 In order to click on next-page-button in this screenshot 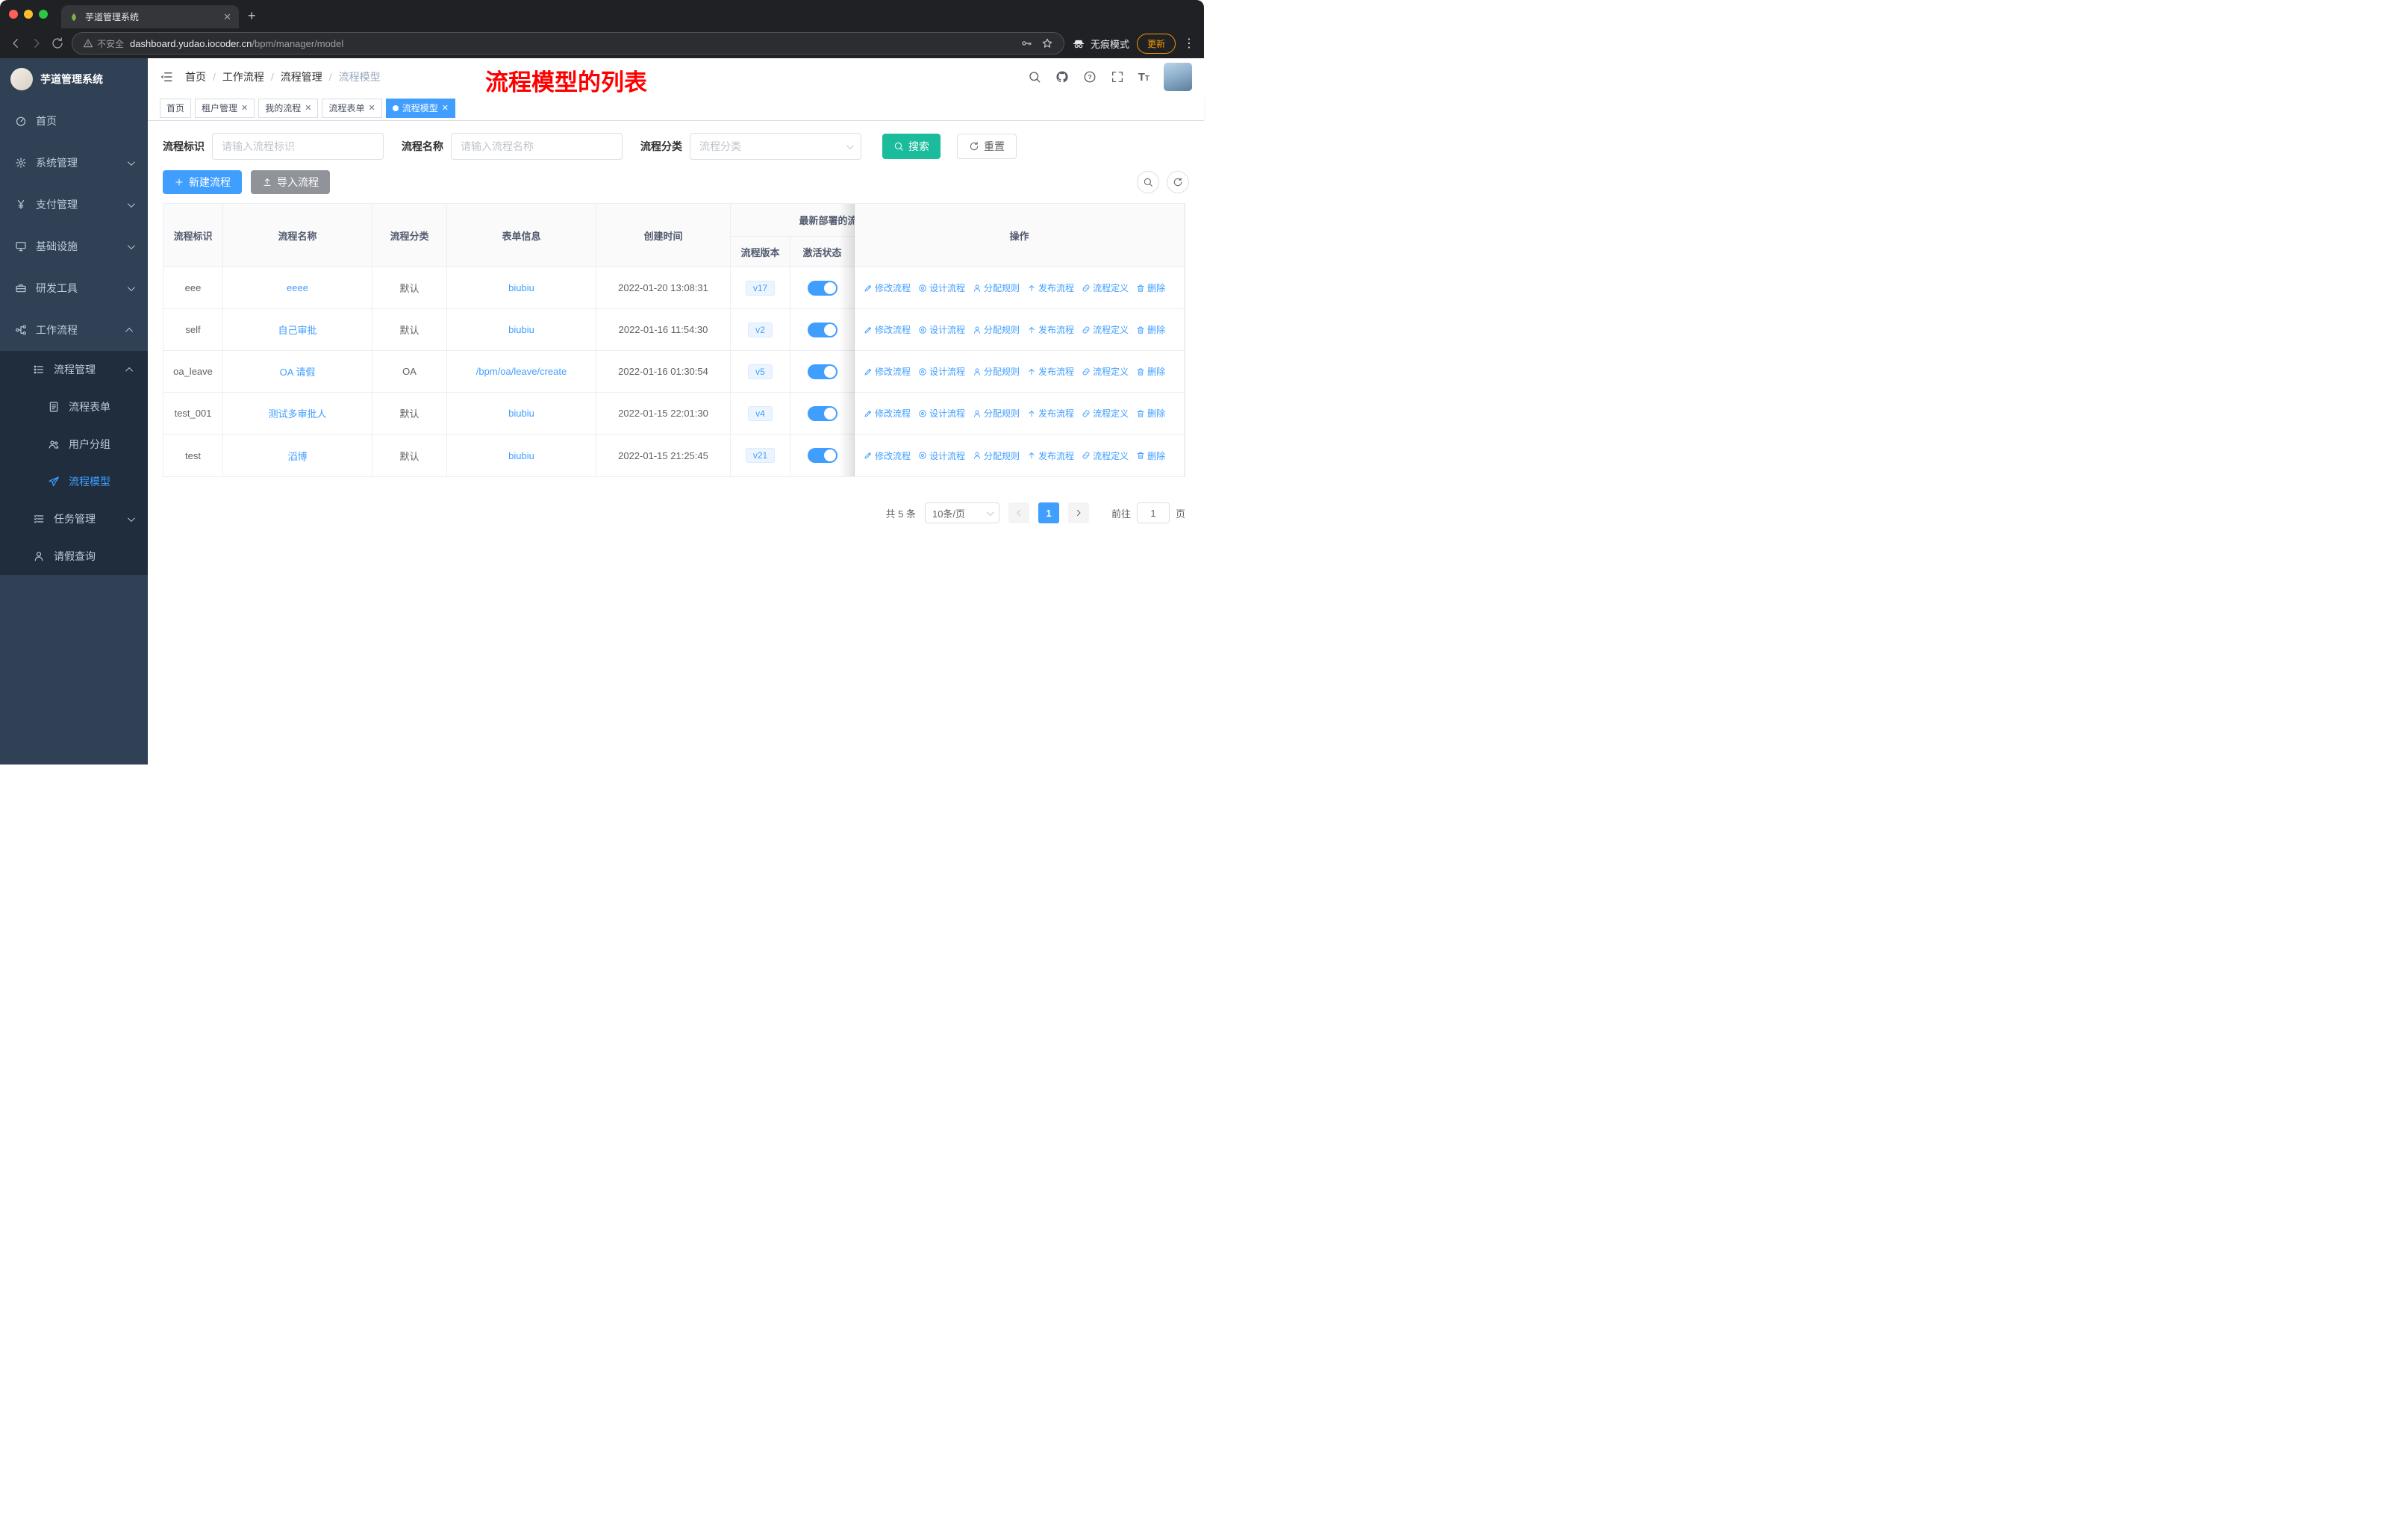, I will do `click(1078, 512)`.